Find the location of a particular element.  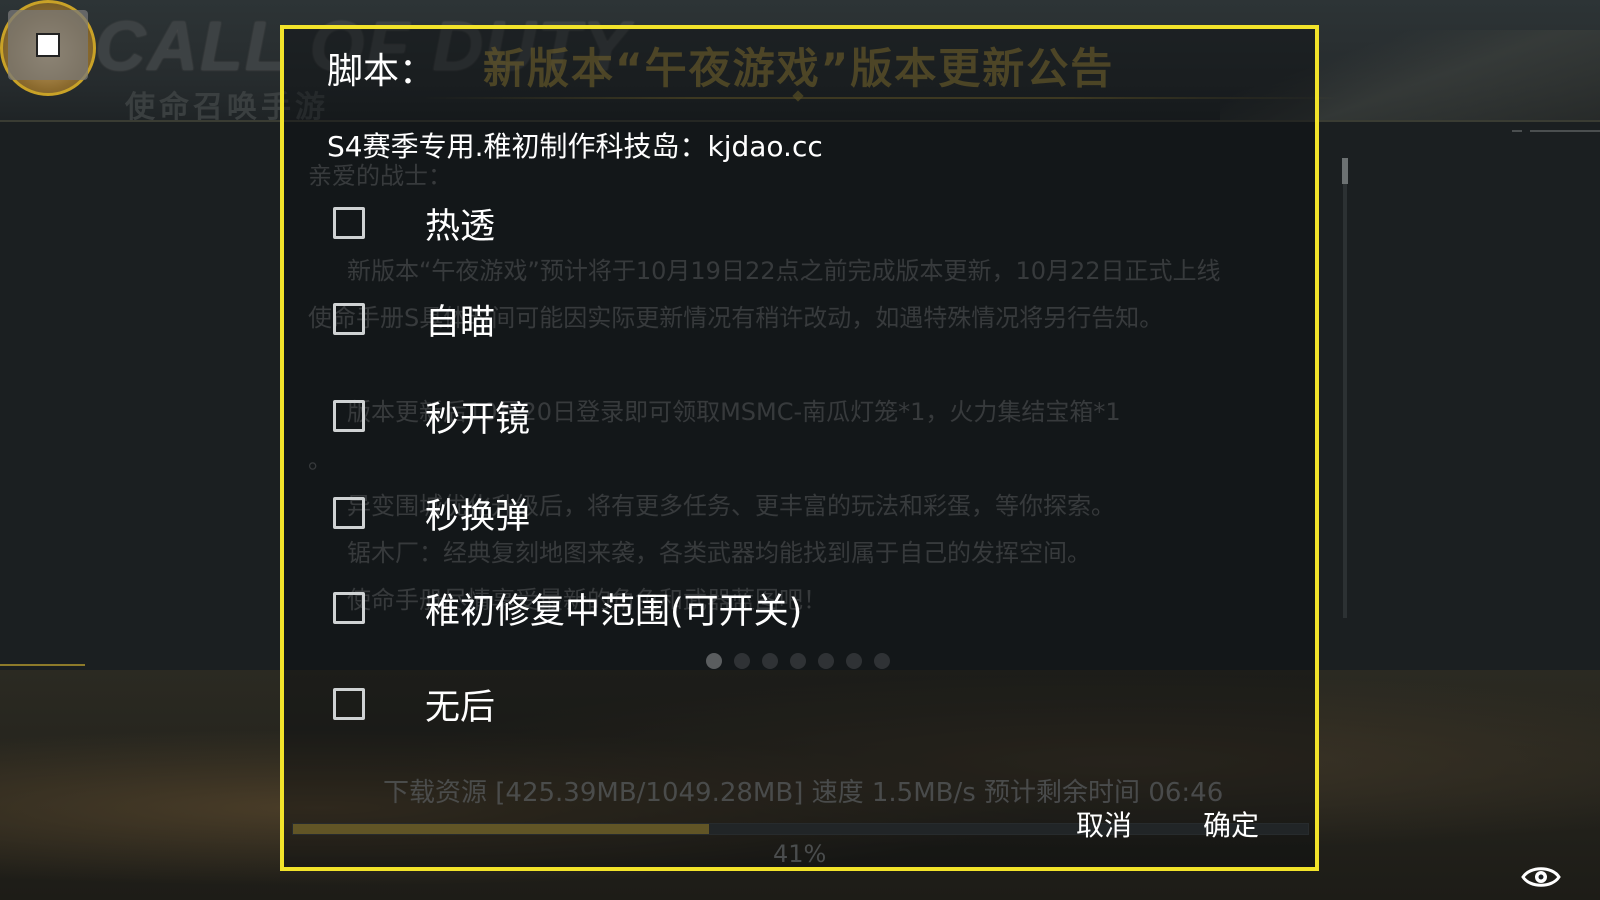

option-instant-reload: 秒换弹 is located at coordinates (431, 513).